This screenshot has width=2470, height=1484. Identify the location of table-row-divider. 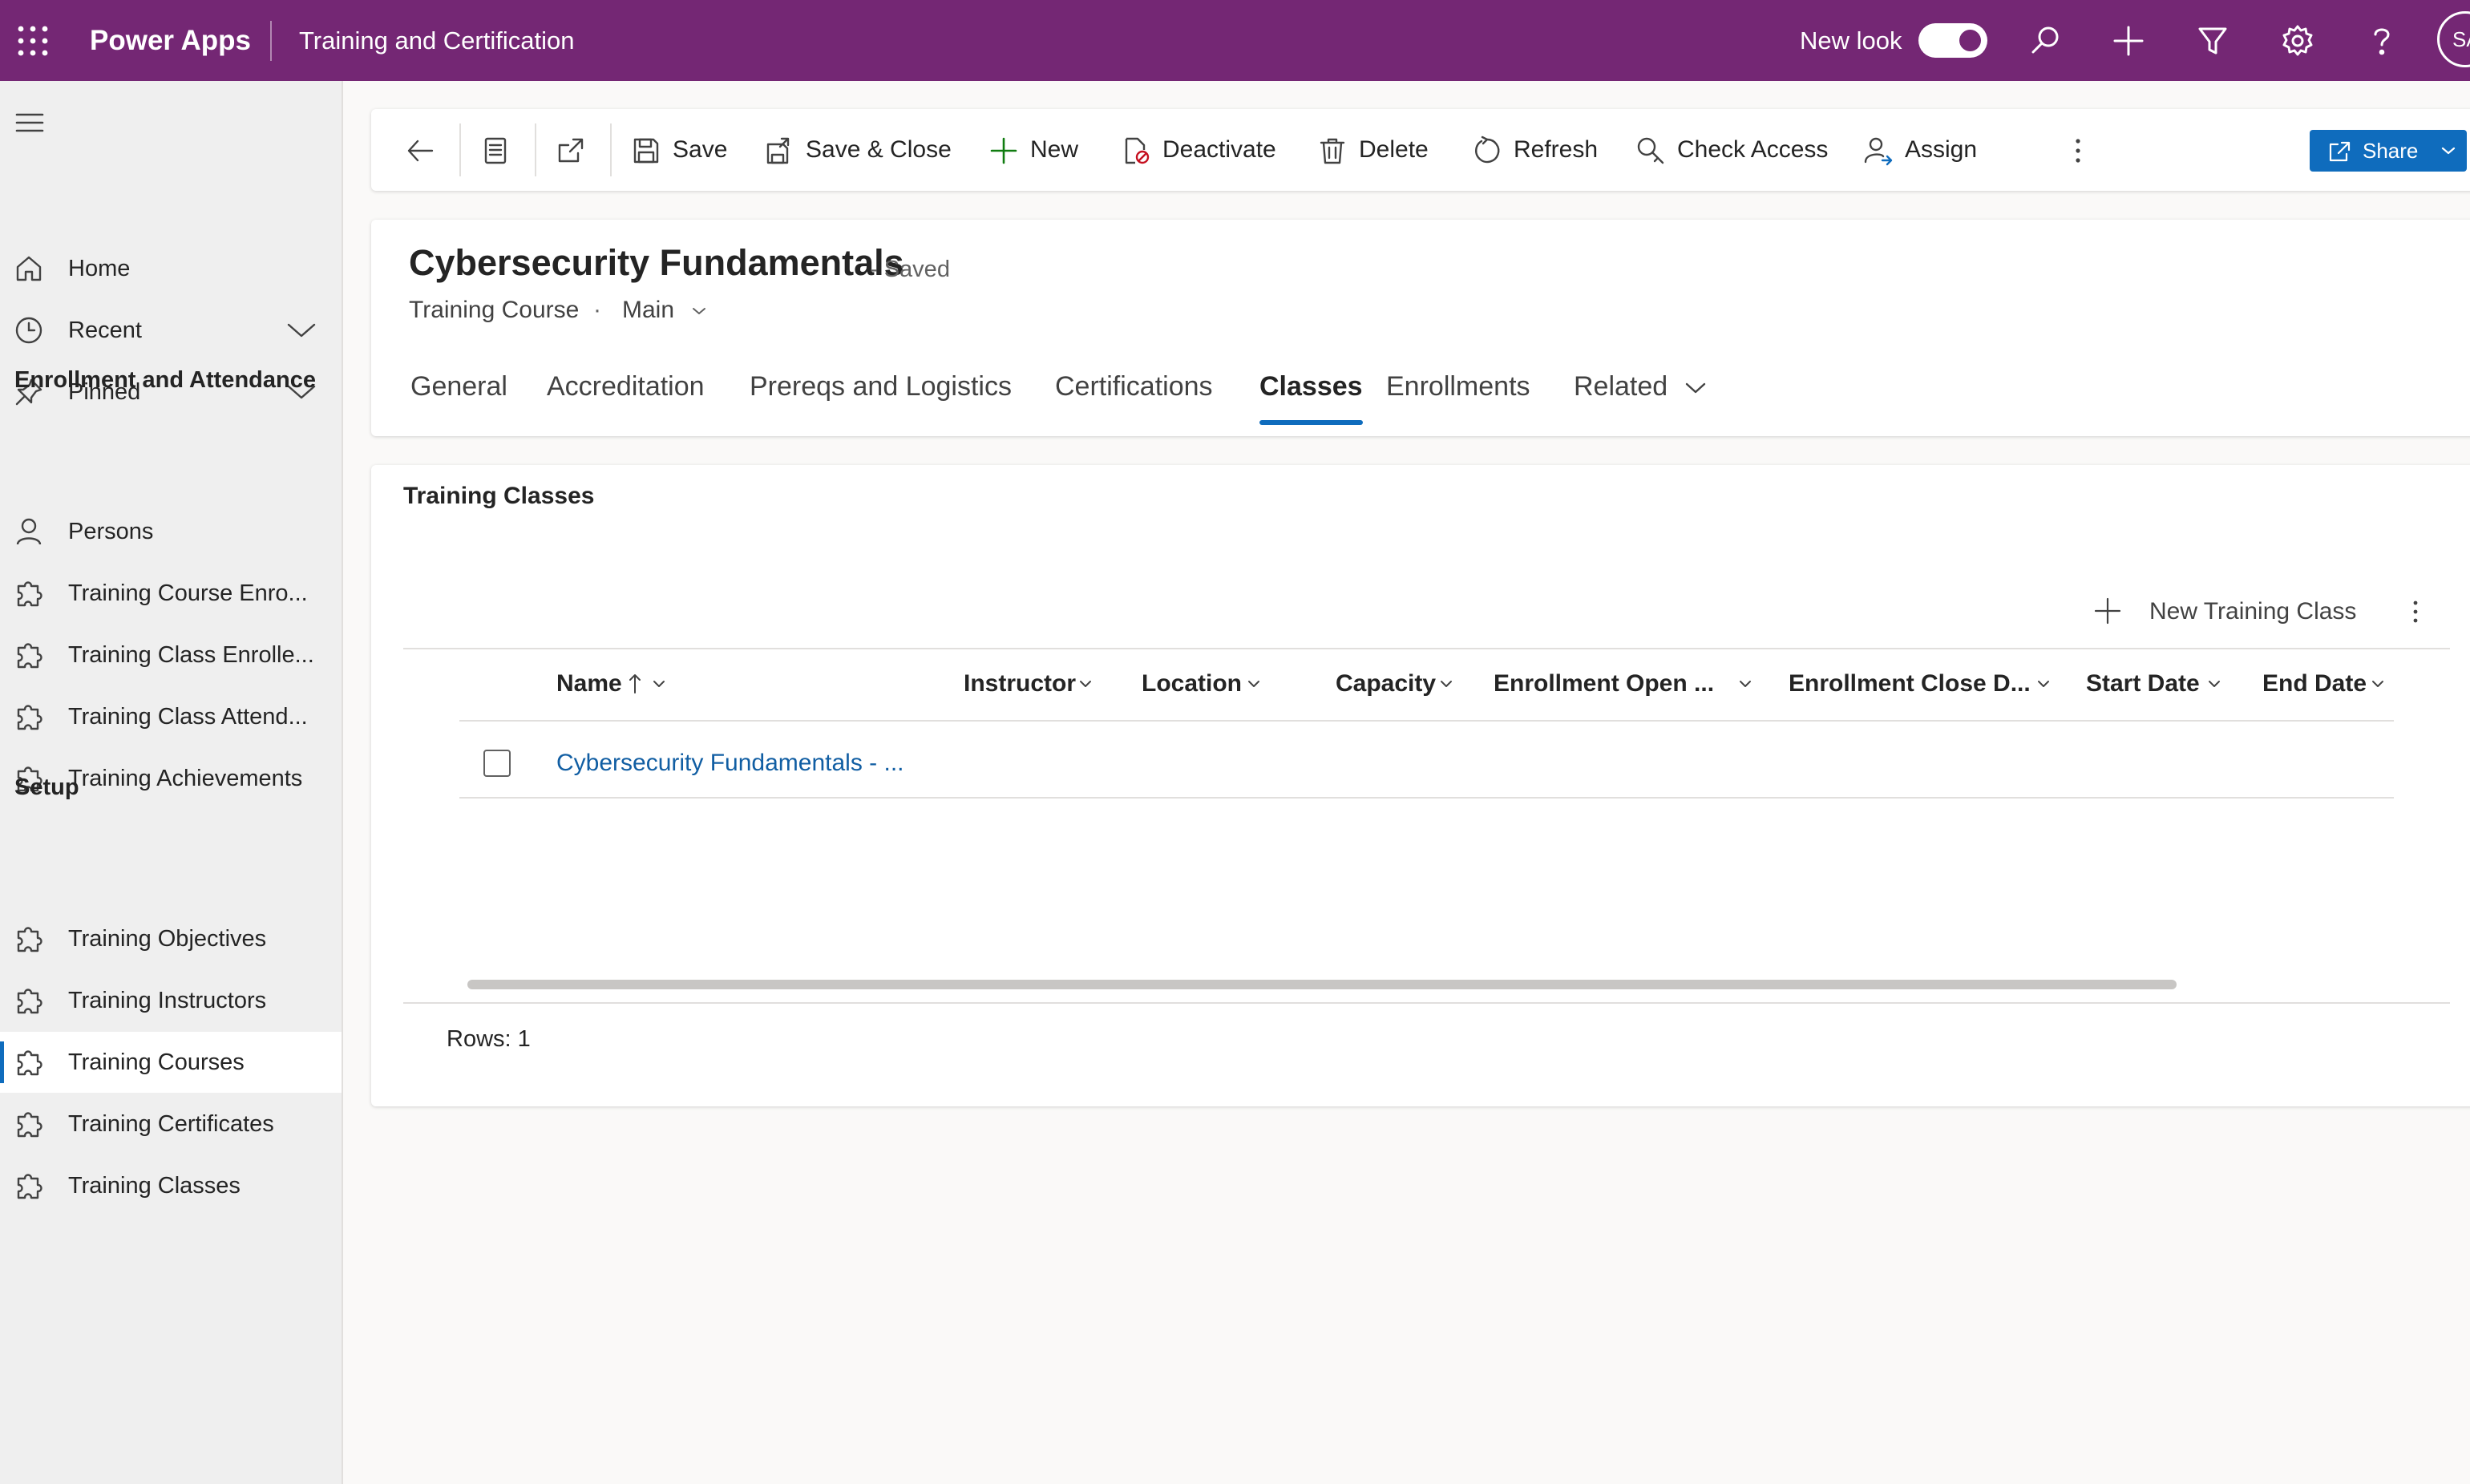
(1426, 798).